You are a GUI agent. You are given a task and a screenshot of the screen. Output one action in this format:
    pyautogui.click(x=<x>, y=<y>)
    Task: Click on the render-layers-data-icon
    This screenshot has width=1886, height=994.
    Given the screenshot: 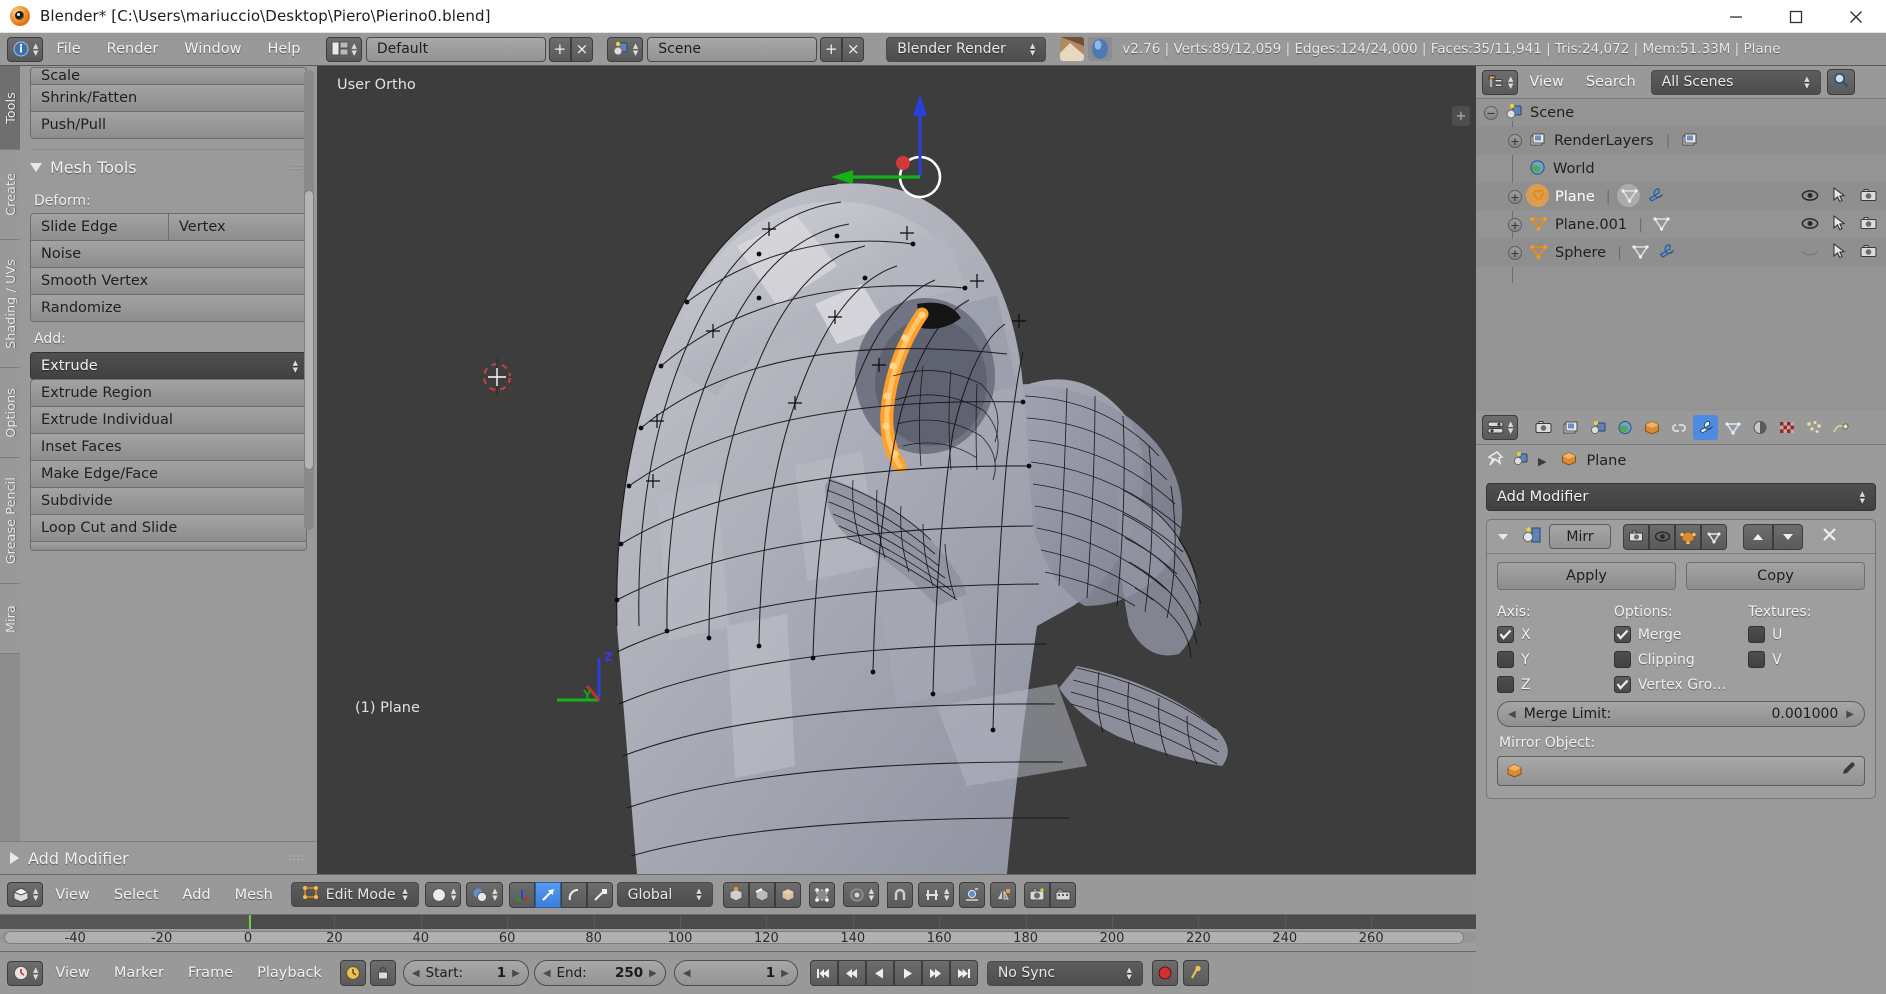 What is the action you would take?
    pyautogui.click(x=1690, y=141)
    